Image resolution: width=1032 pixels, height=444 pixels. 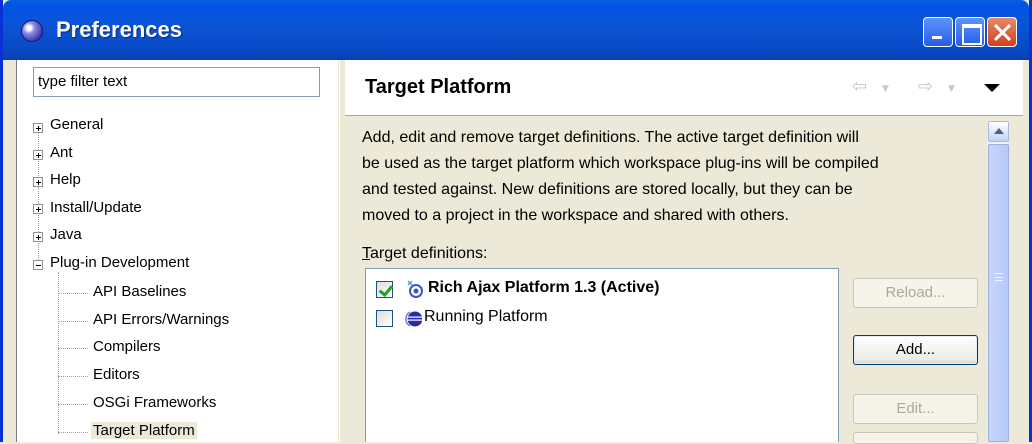 I want to click on eclipse-icon, so click(x=413, y=319).